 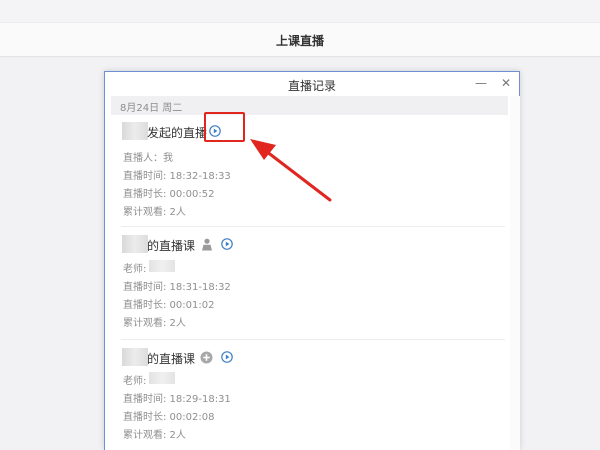 I want to click on close-button: ✕, so click(x=506, y=83).